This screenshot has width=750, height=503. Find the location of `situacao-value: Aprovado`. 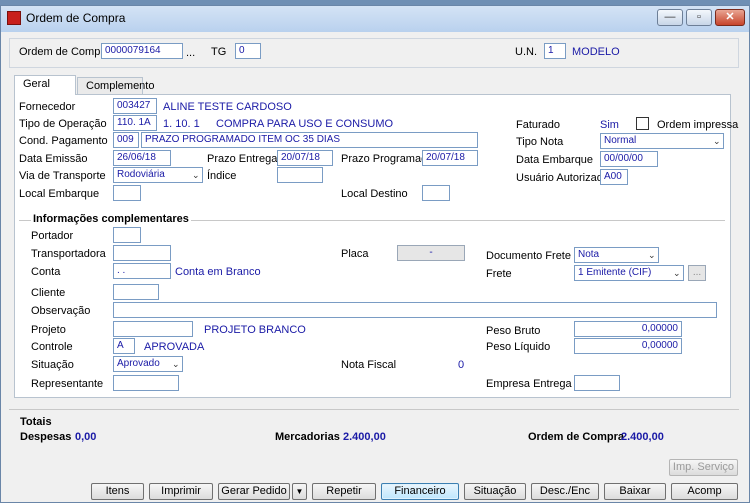

situacao-value: Aprovado is located at coordinates (138, 363).